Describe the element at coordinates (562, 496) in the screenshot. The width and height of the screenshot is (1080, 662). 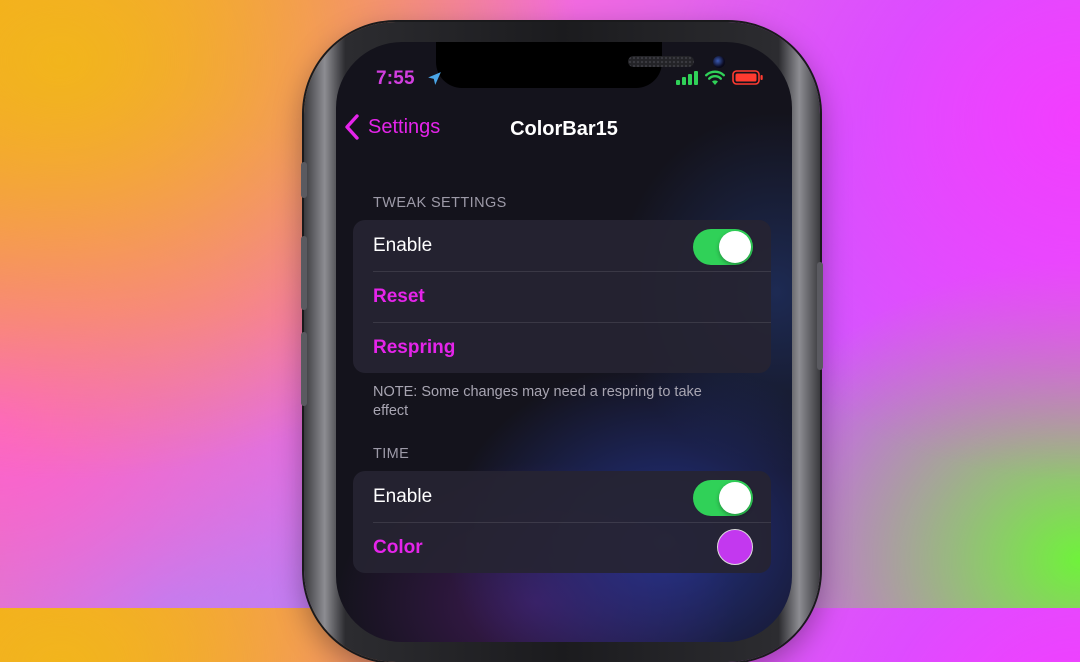
I see `time-enable-row: Enable` at that location.